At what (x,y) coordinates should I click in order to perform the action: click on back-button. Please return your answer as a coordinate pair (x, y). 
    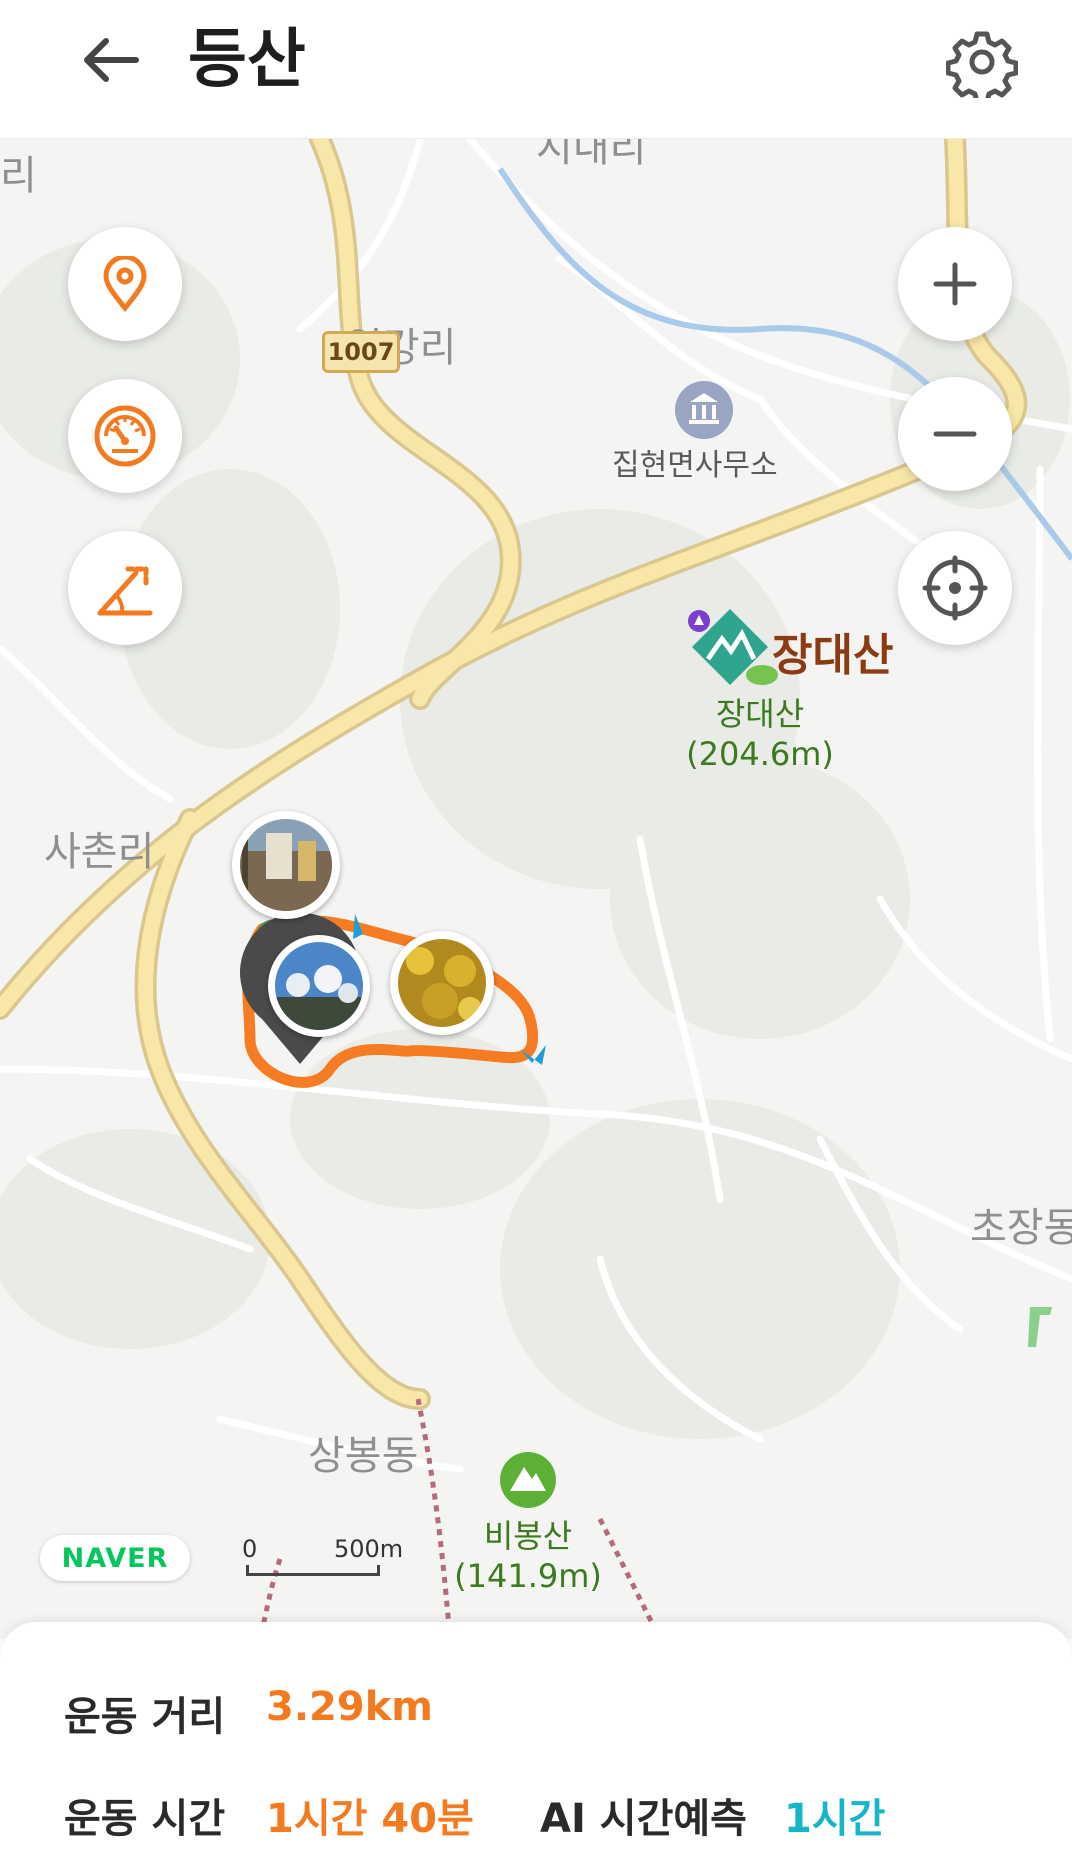
    Looking at the image, I should click on (110, 60).